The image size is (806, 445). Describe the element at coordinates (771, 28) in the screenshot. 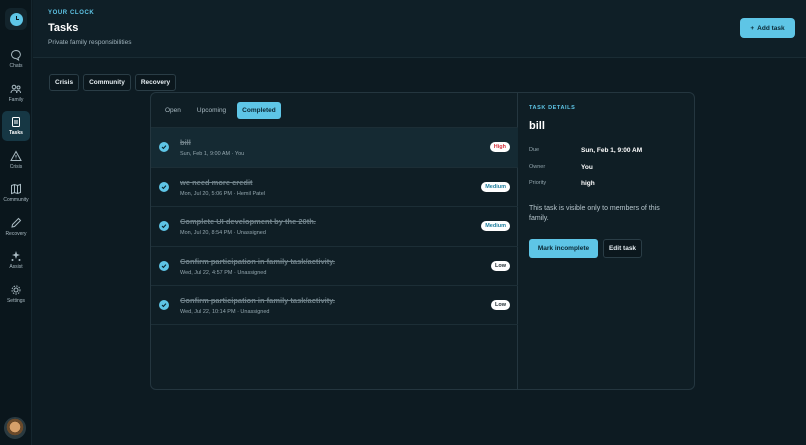

I see `add-task-label: Add task` at that location.